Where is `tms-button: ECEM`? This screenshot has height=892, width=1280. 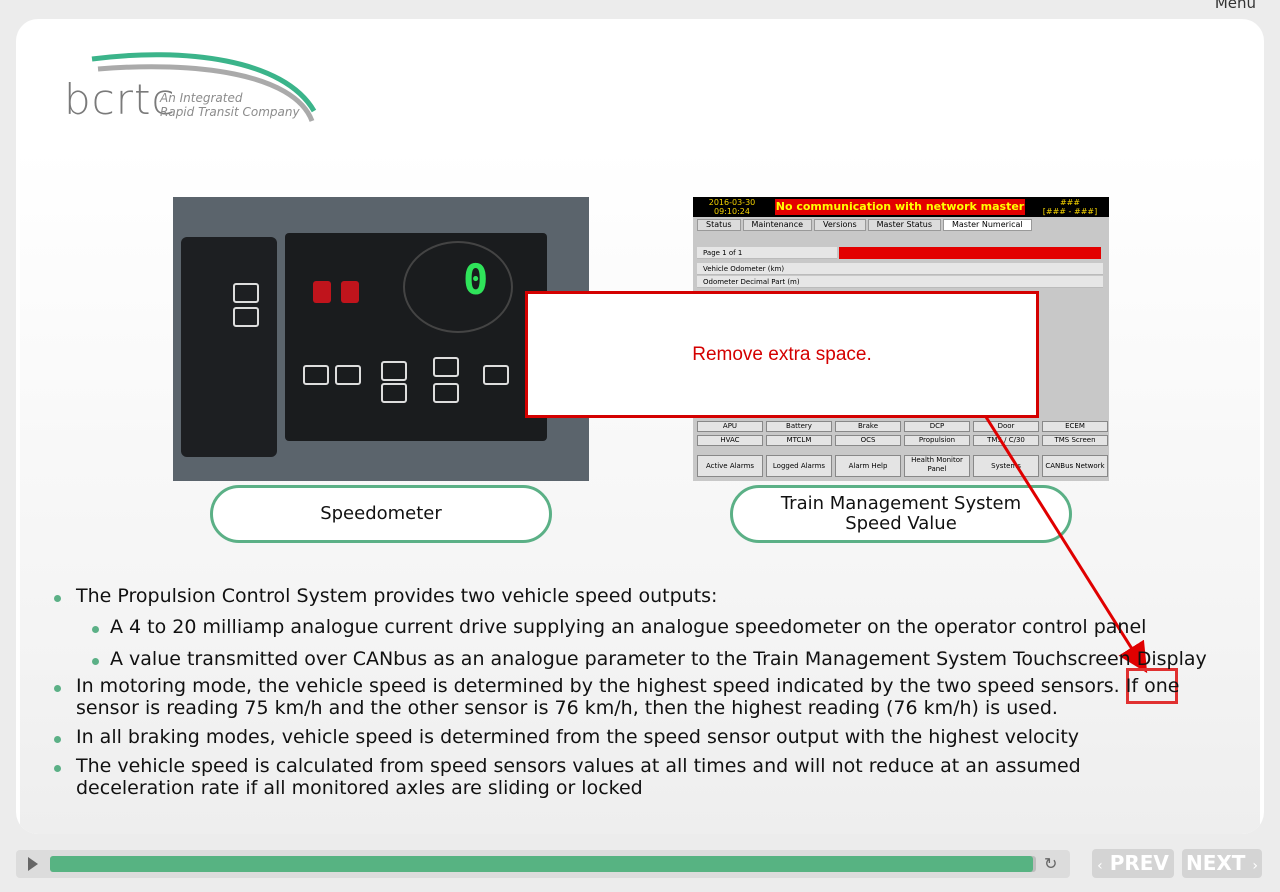
tms-button: ECEM is located at coordinates (1075, 426).